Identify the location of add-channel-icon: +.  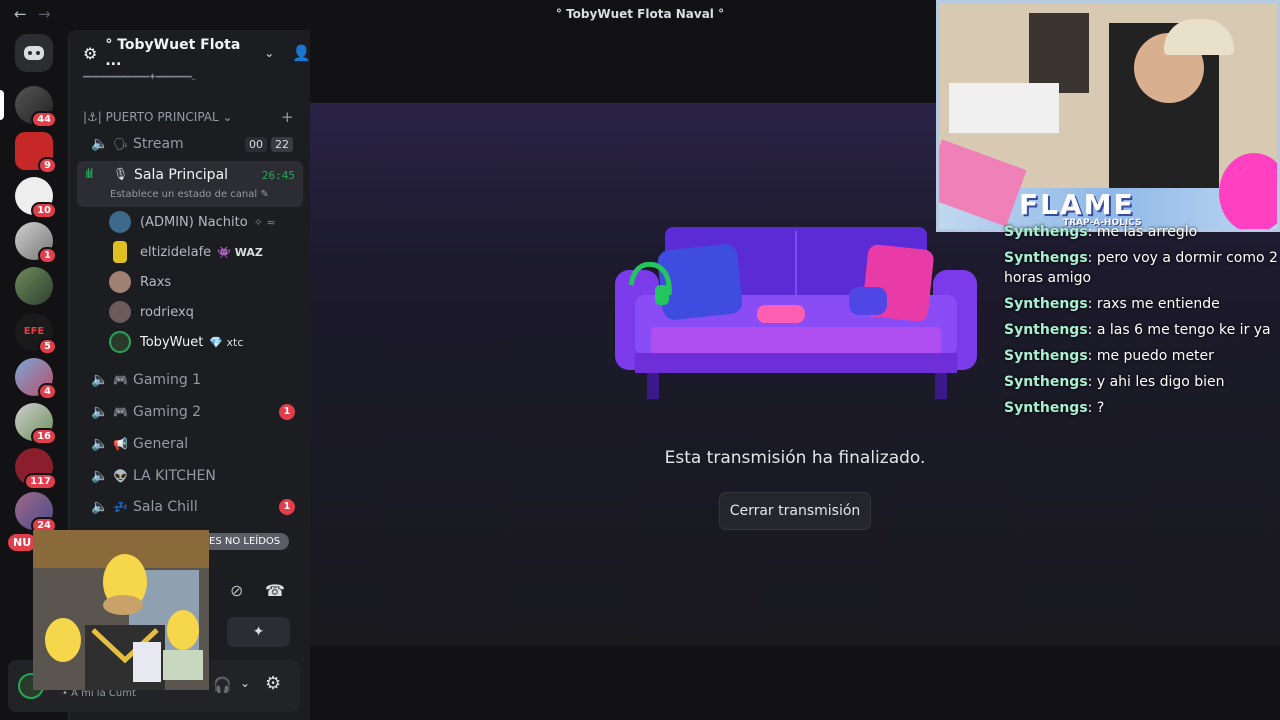
(287, 117).